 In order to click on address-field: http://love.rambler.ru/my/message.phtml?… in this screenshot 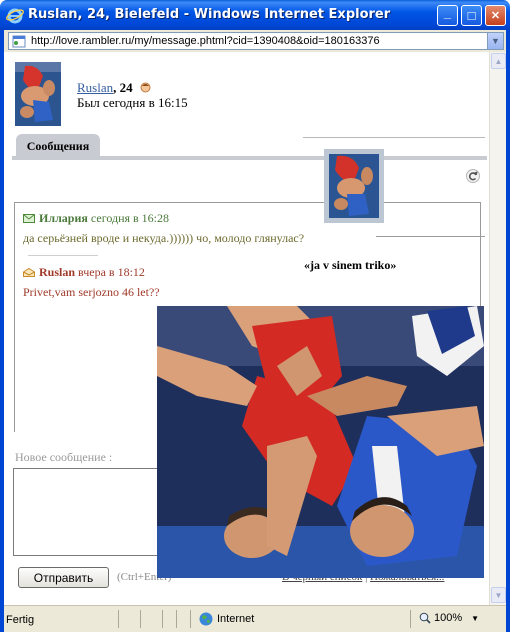, I will do `click(256, 41)`.